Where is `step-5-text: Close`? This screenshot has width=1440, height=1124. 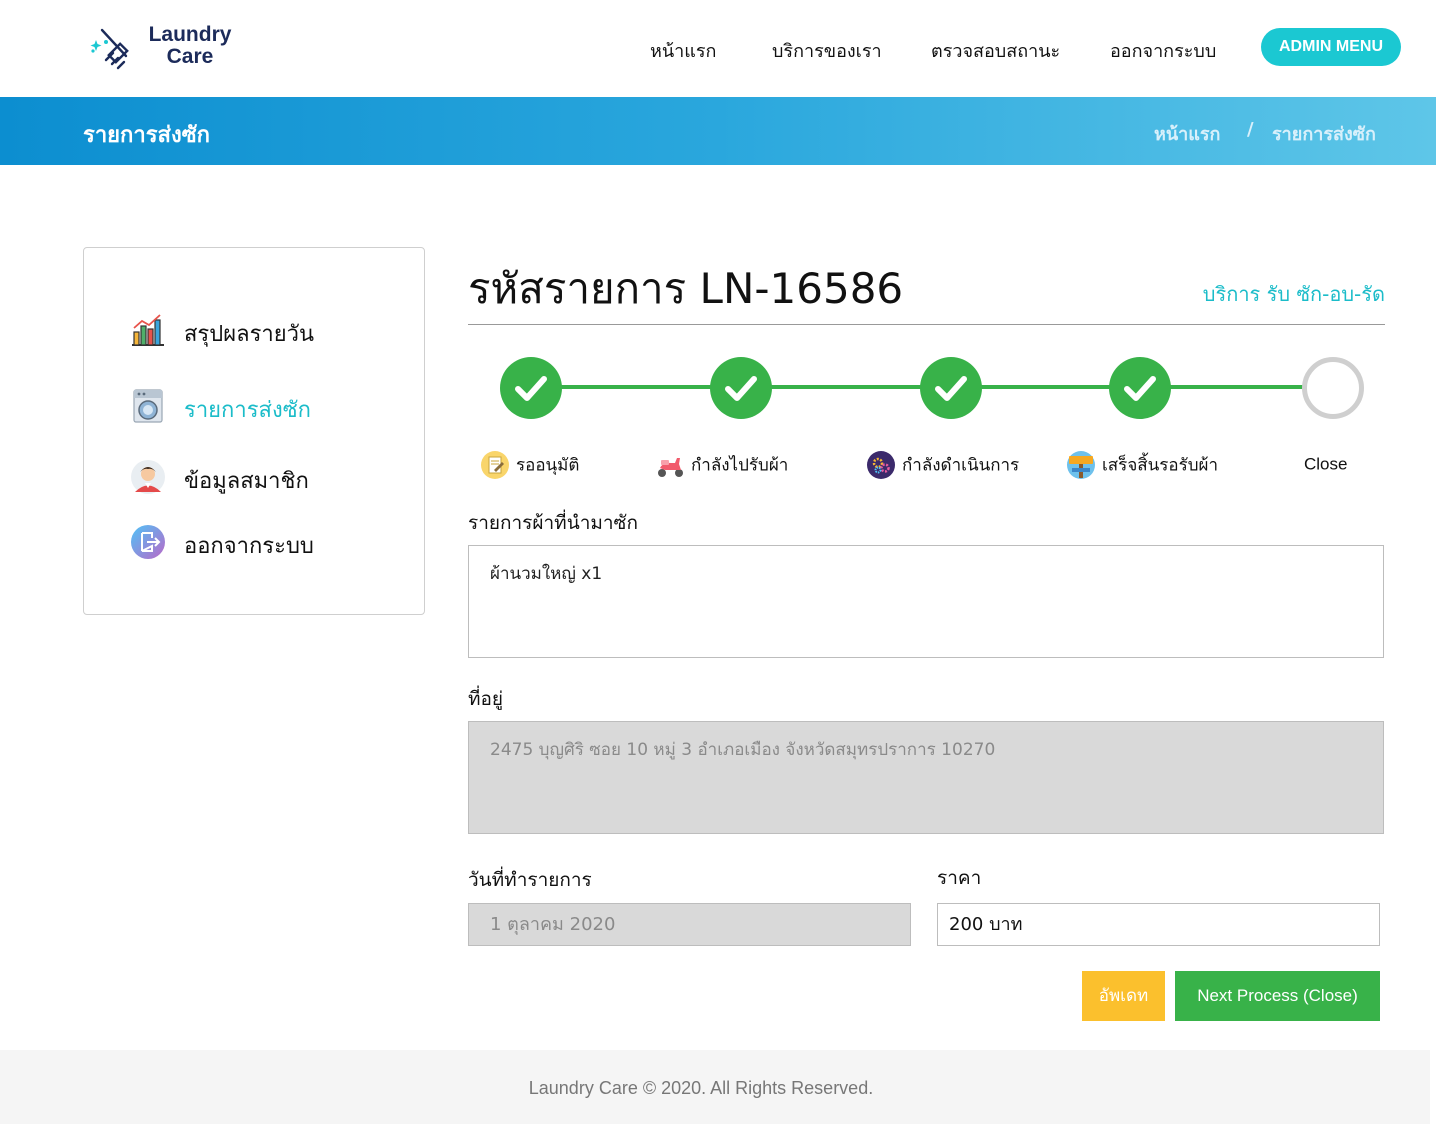
step-5-text: Close is located at coordinates (1326, 464).